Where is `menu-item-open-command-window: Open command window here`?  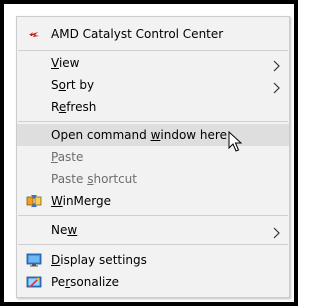 menu-item-open-command-window: Open command window here is located at coordinates (153, 135).